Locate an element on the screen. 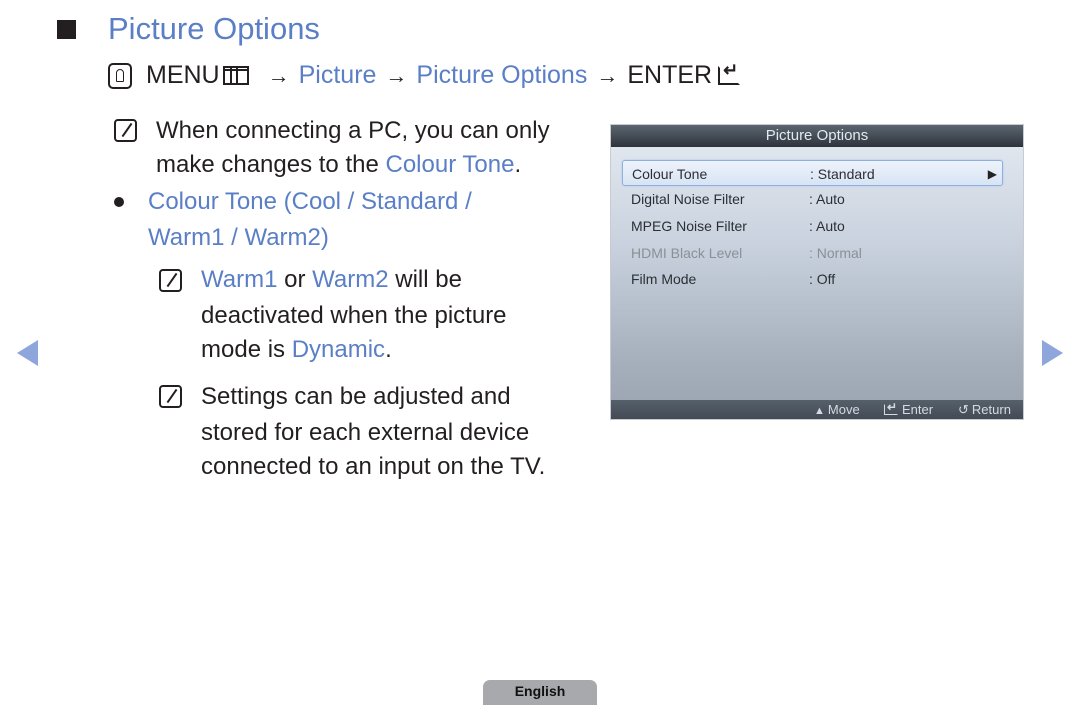  osd-row-label: HDMI Black Level is located at coordinates (687, 253).